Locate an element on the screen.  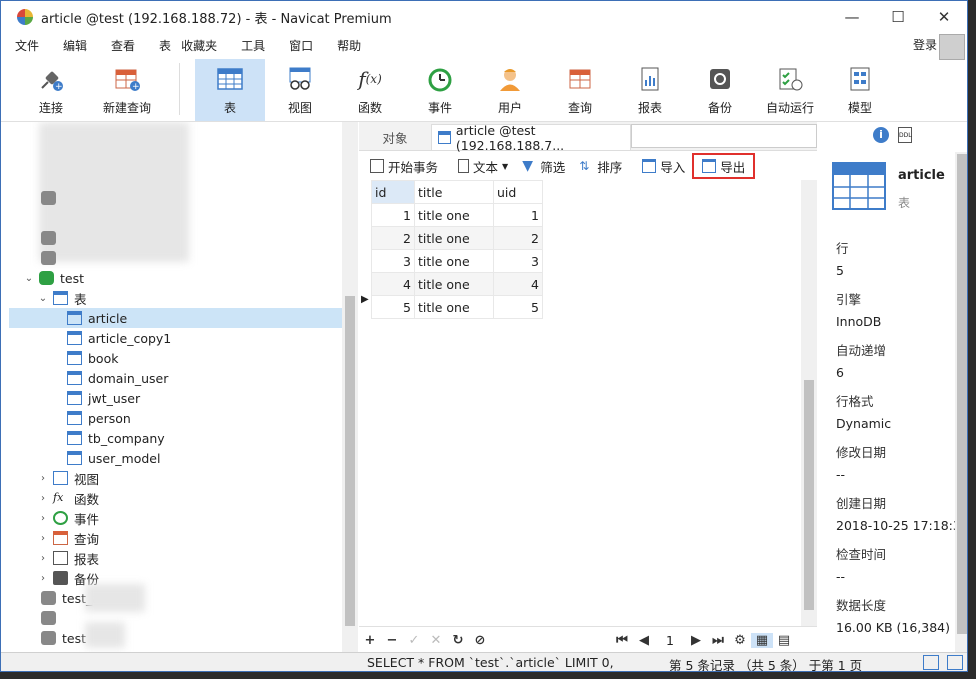
tree-functions-group: › fx 函数 is located at coordinates (68, 498).